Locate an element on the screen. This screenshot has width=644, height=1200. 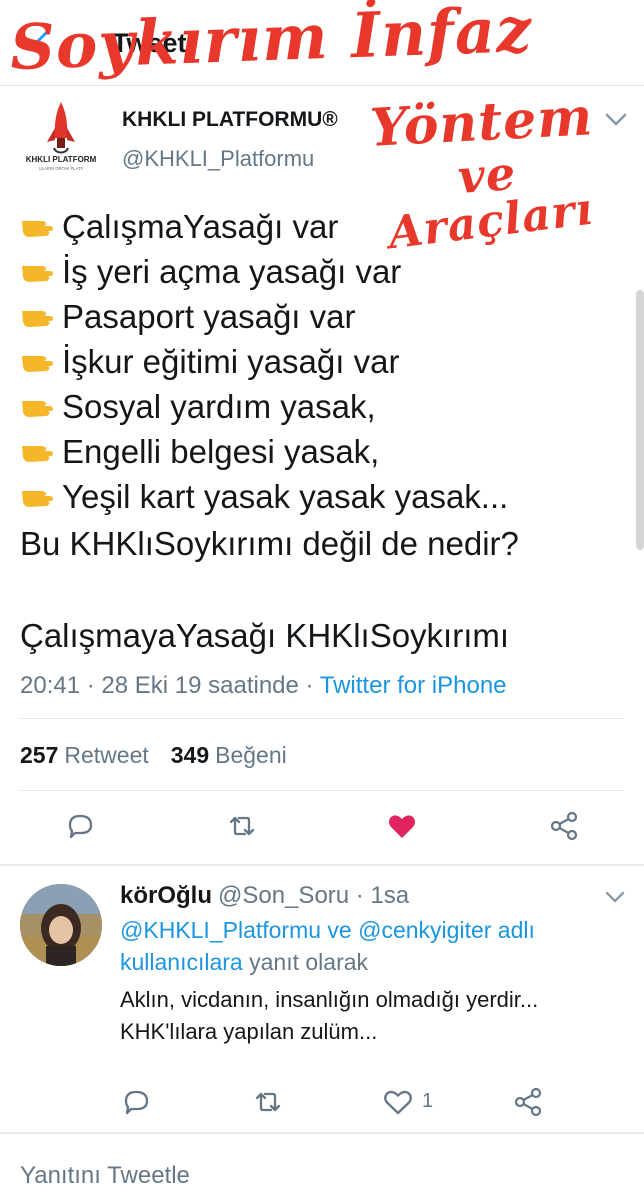
reply-input-placeholder: Yanıtını Tweetle is located at coordinates (105, 1176).